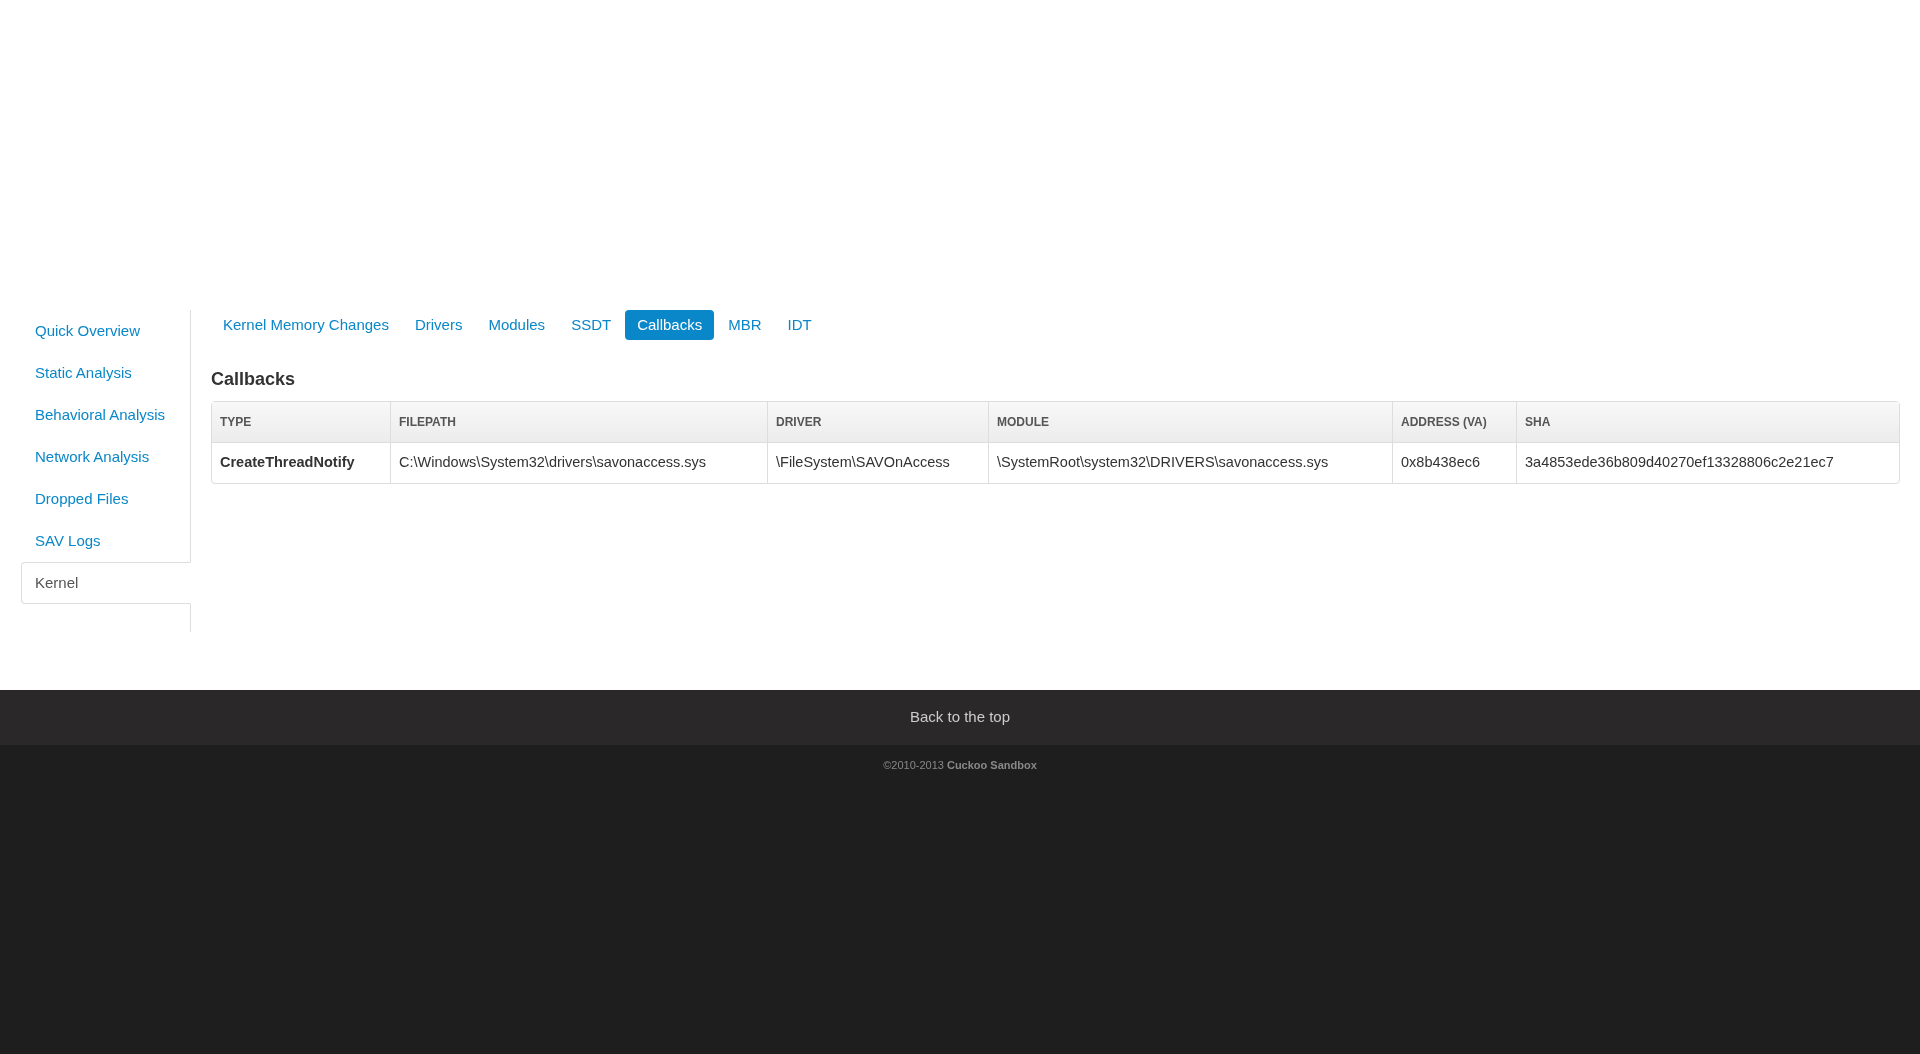 This screenshot has width=1920, height=1054. What do you see at coordinates (306, 325) in the screenshot?
I see `tab: Kernel Memory Changes` at bounding box center [306, 325].